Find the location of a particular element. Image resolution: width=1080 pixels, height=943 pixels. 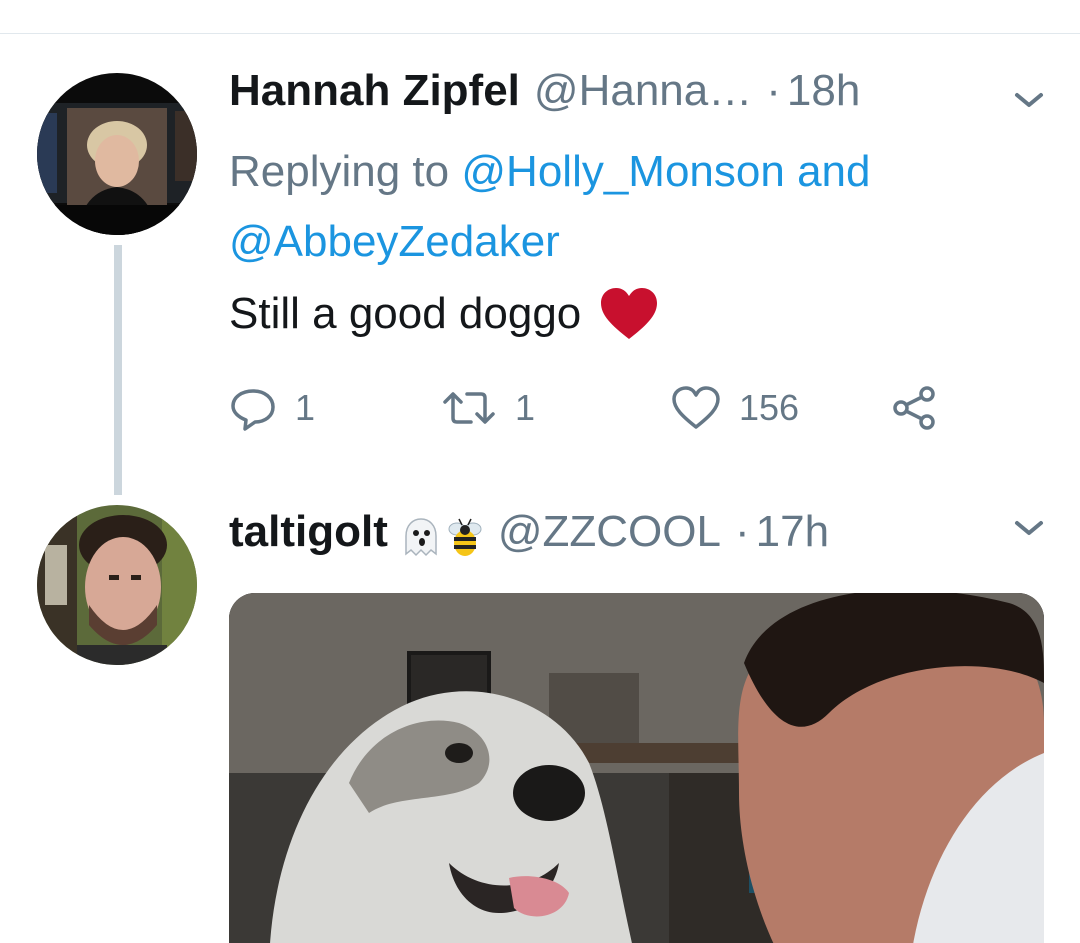

retweet-count: 1 is located at coordinates (525, 407).